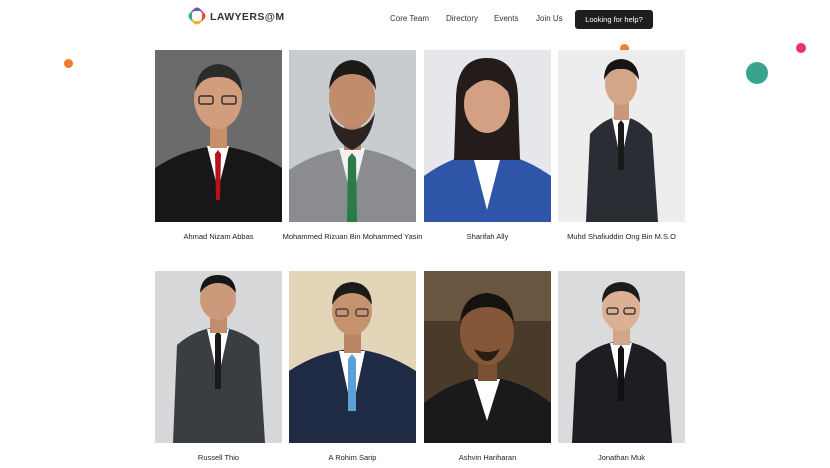 This screenshot has height=468, width=830. Describe the element at coordinates (614, 19) in the screenshot. I see `looking-for-help-button: Looking for help?` at that location.